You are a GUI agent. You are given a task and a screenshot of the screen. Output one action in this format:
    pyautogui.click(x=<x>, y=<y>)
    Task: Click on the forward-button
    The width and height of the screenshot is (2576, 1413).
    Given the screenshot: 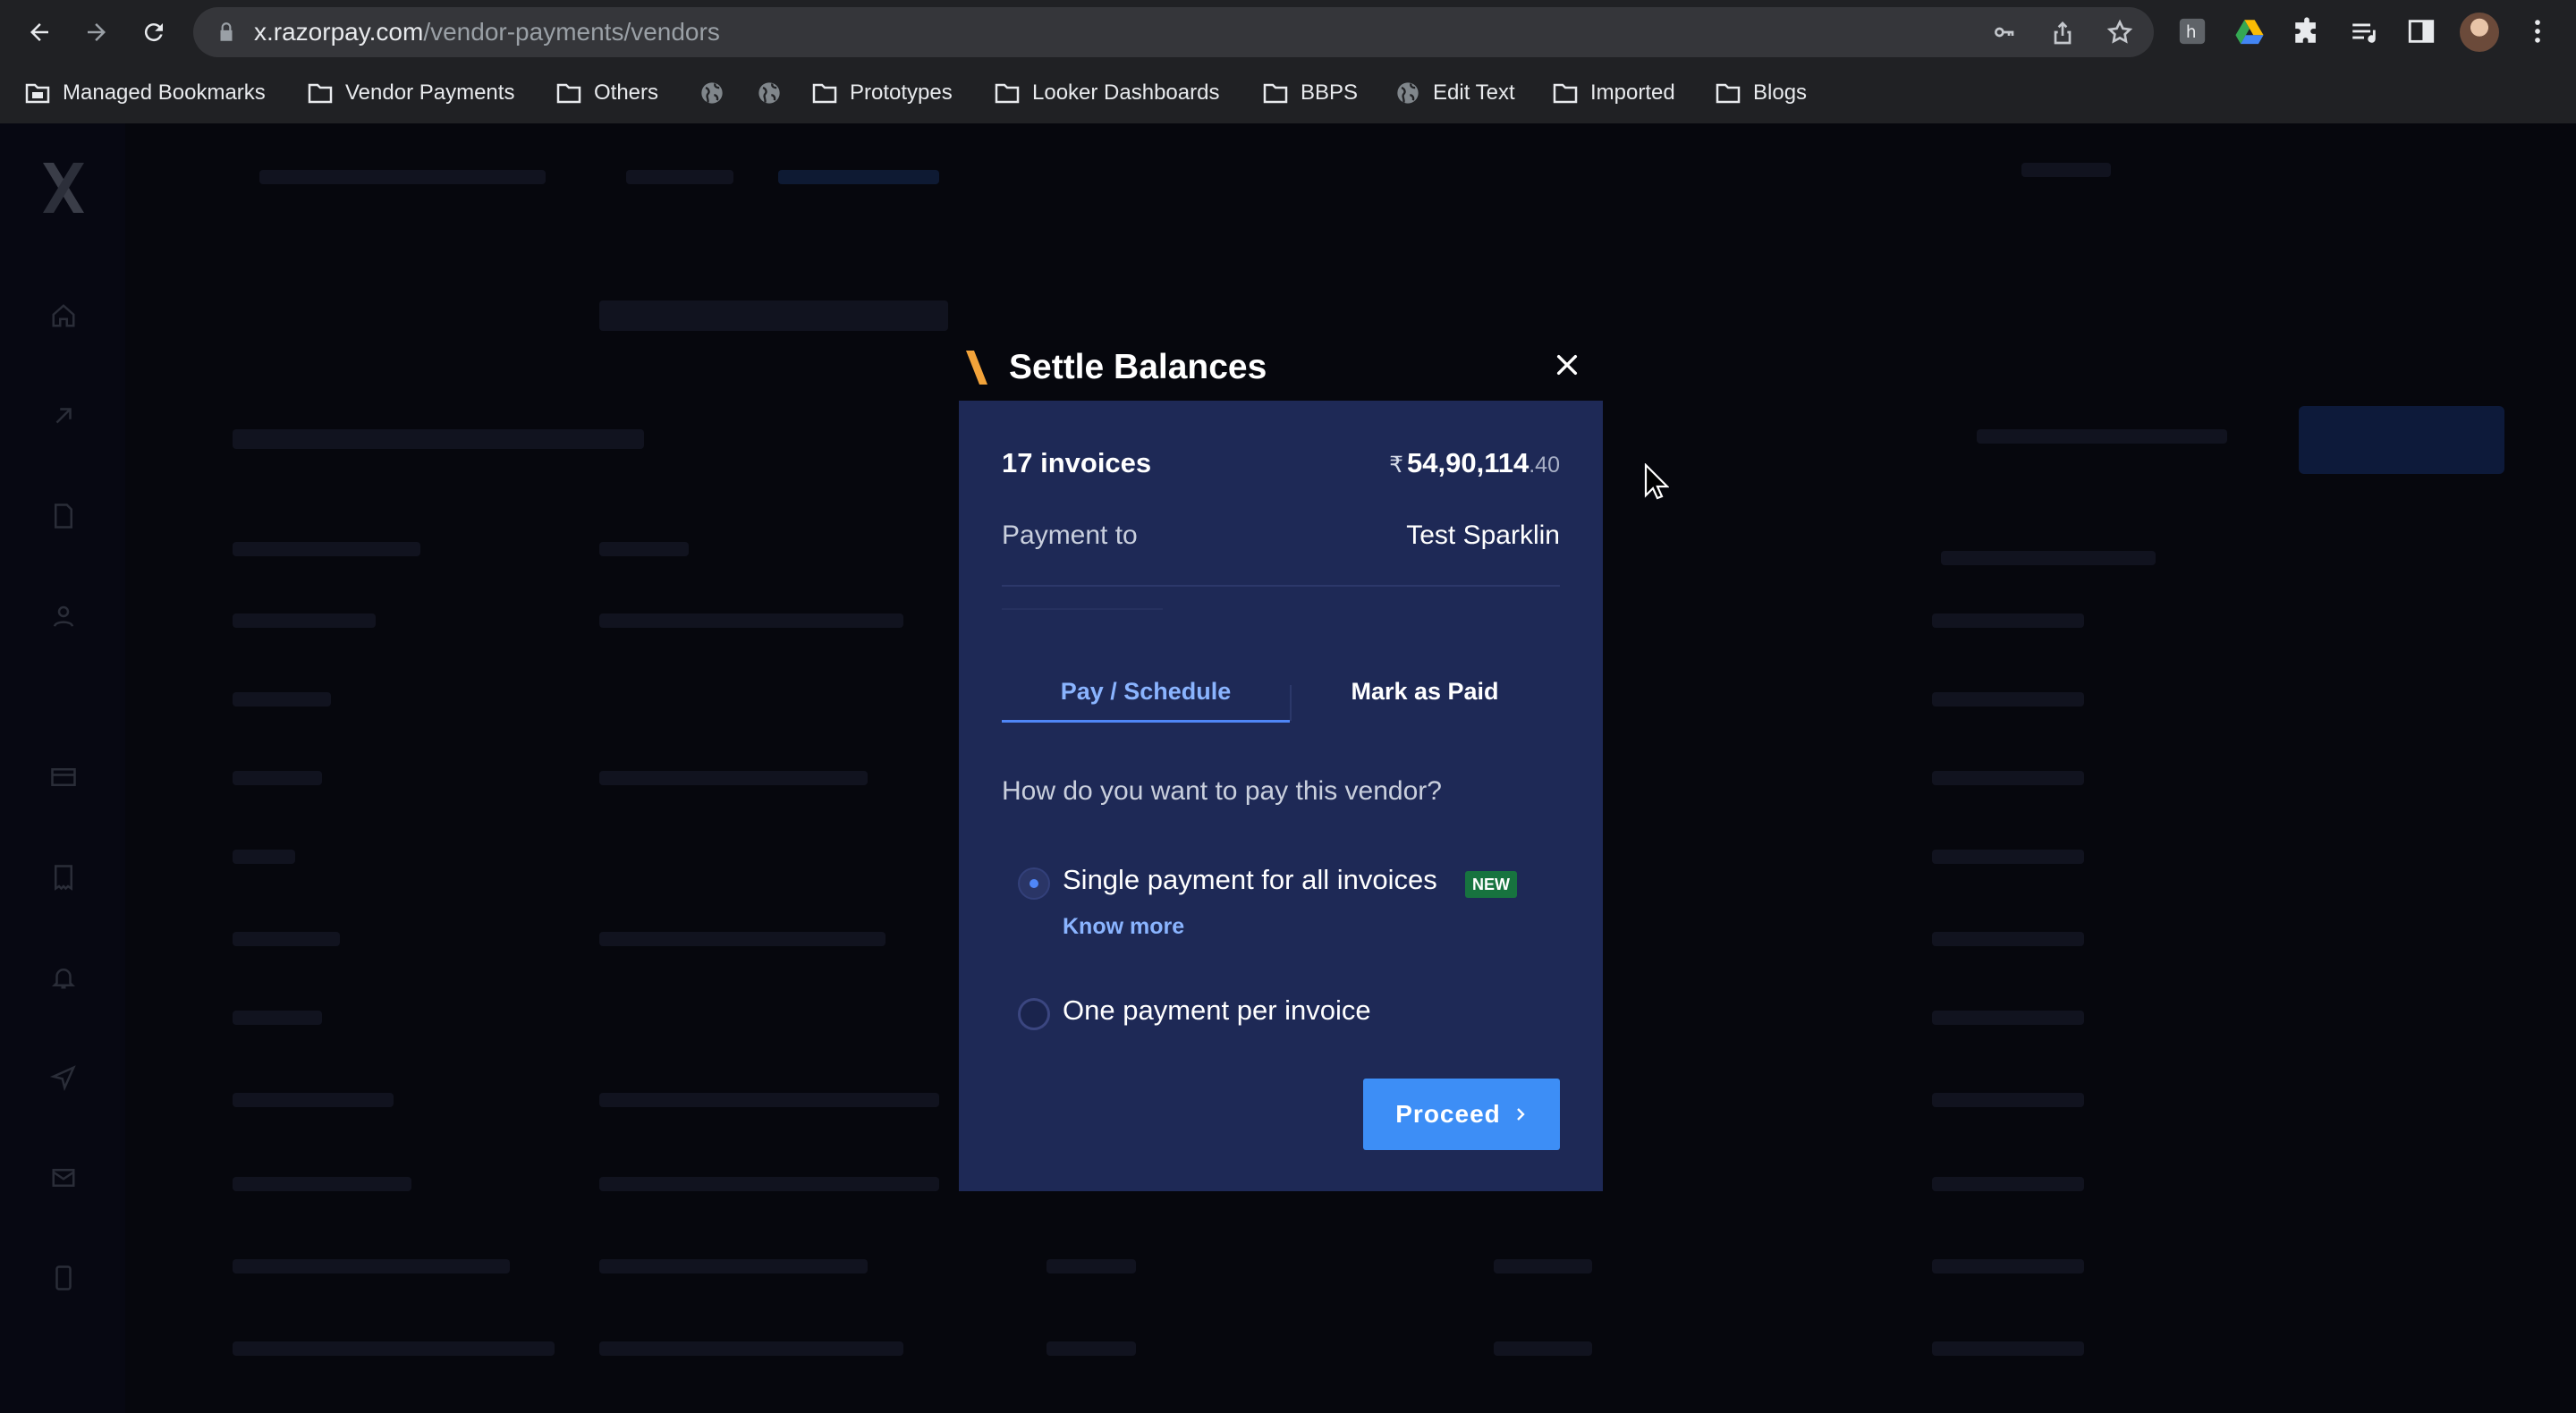 What is the action you would take?
    pyautogui.click(x=96, y=32)
    